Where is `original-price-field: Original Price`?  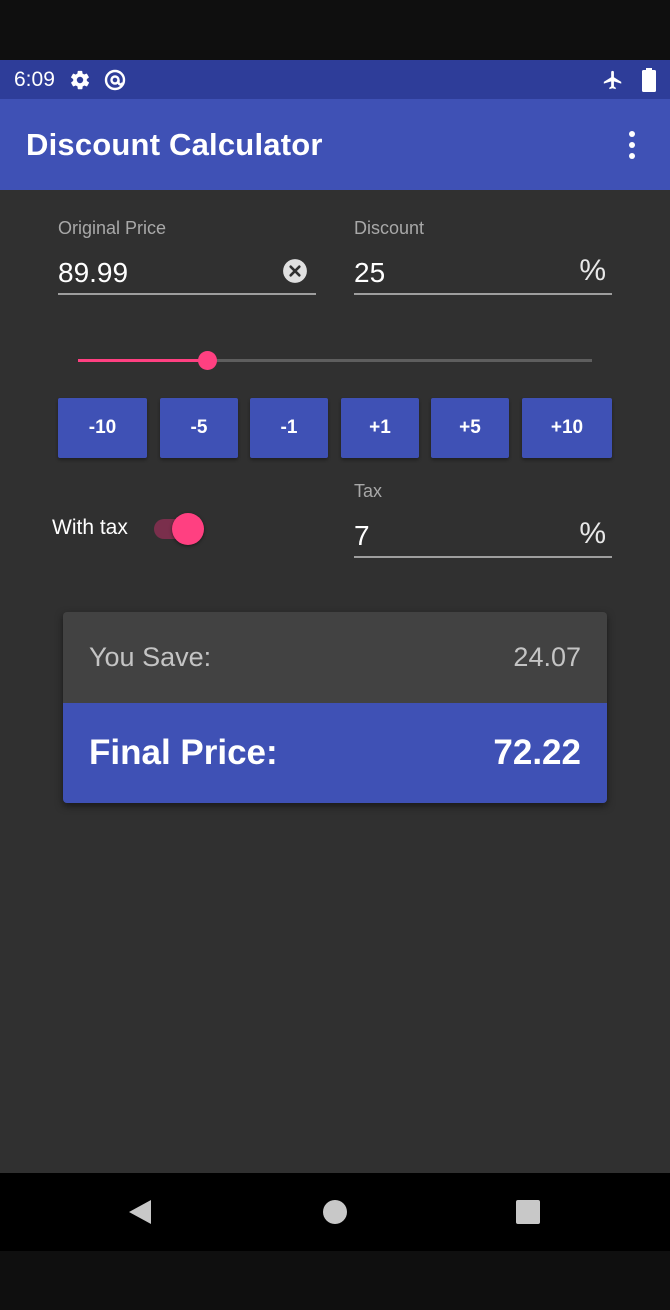 original-price-field: Original Price is located at coordinates (187, 257).